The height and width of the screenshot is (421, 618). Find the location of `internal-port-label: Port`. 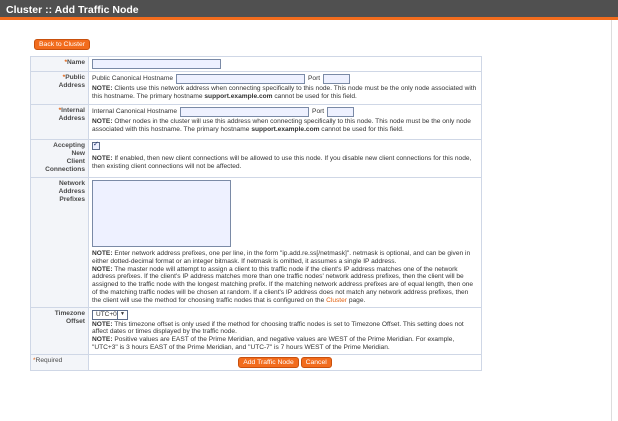

internal-port-label: Port is located at coordinates (318, 112).